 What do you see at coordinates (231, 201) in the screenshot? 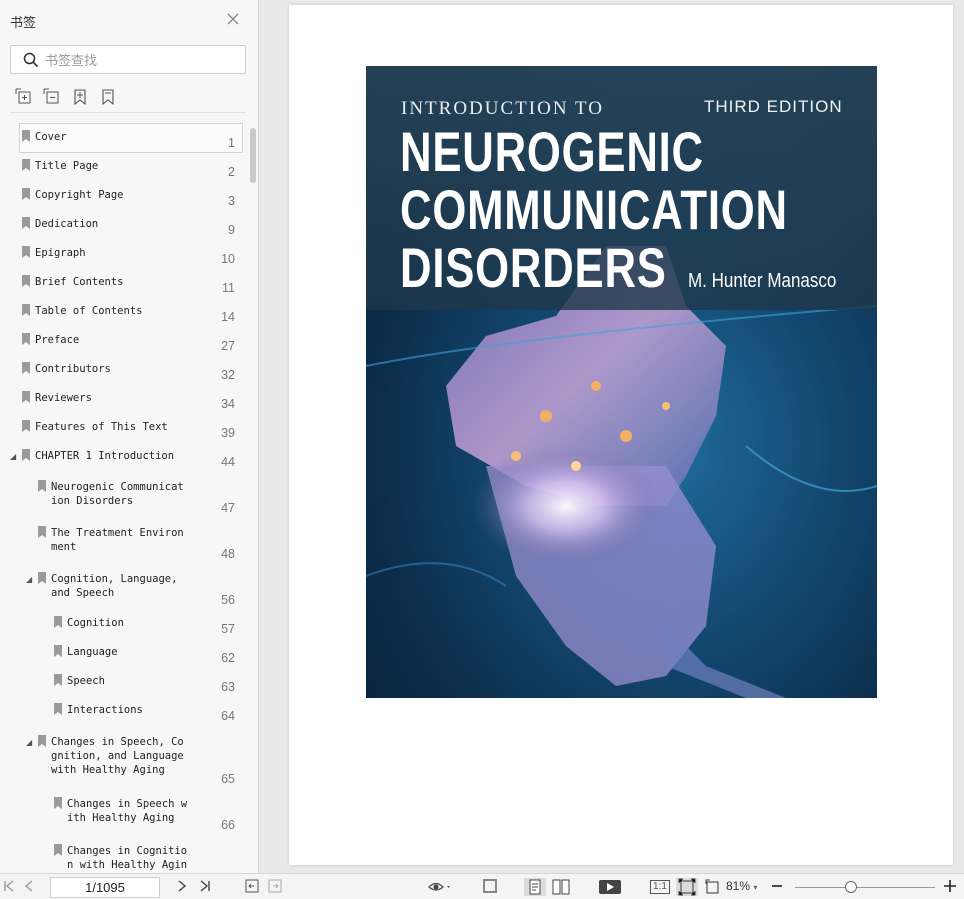
I see `bookmark-page: 3` at bounding box center [231, 201].